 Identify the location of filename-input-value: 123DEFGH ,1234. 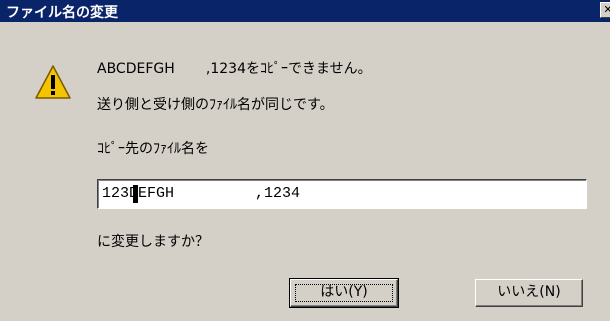
(201, 193).